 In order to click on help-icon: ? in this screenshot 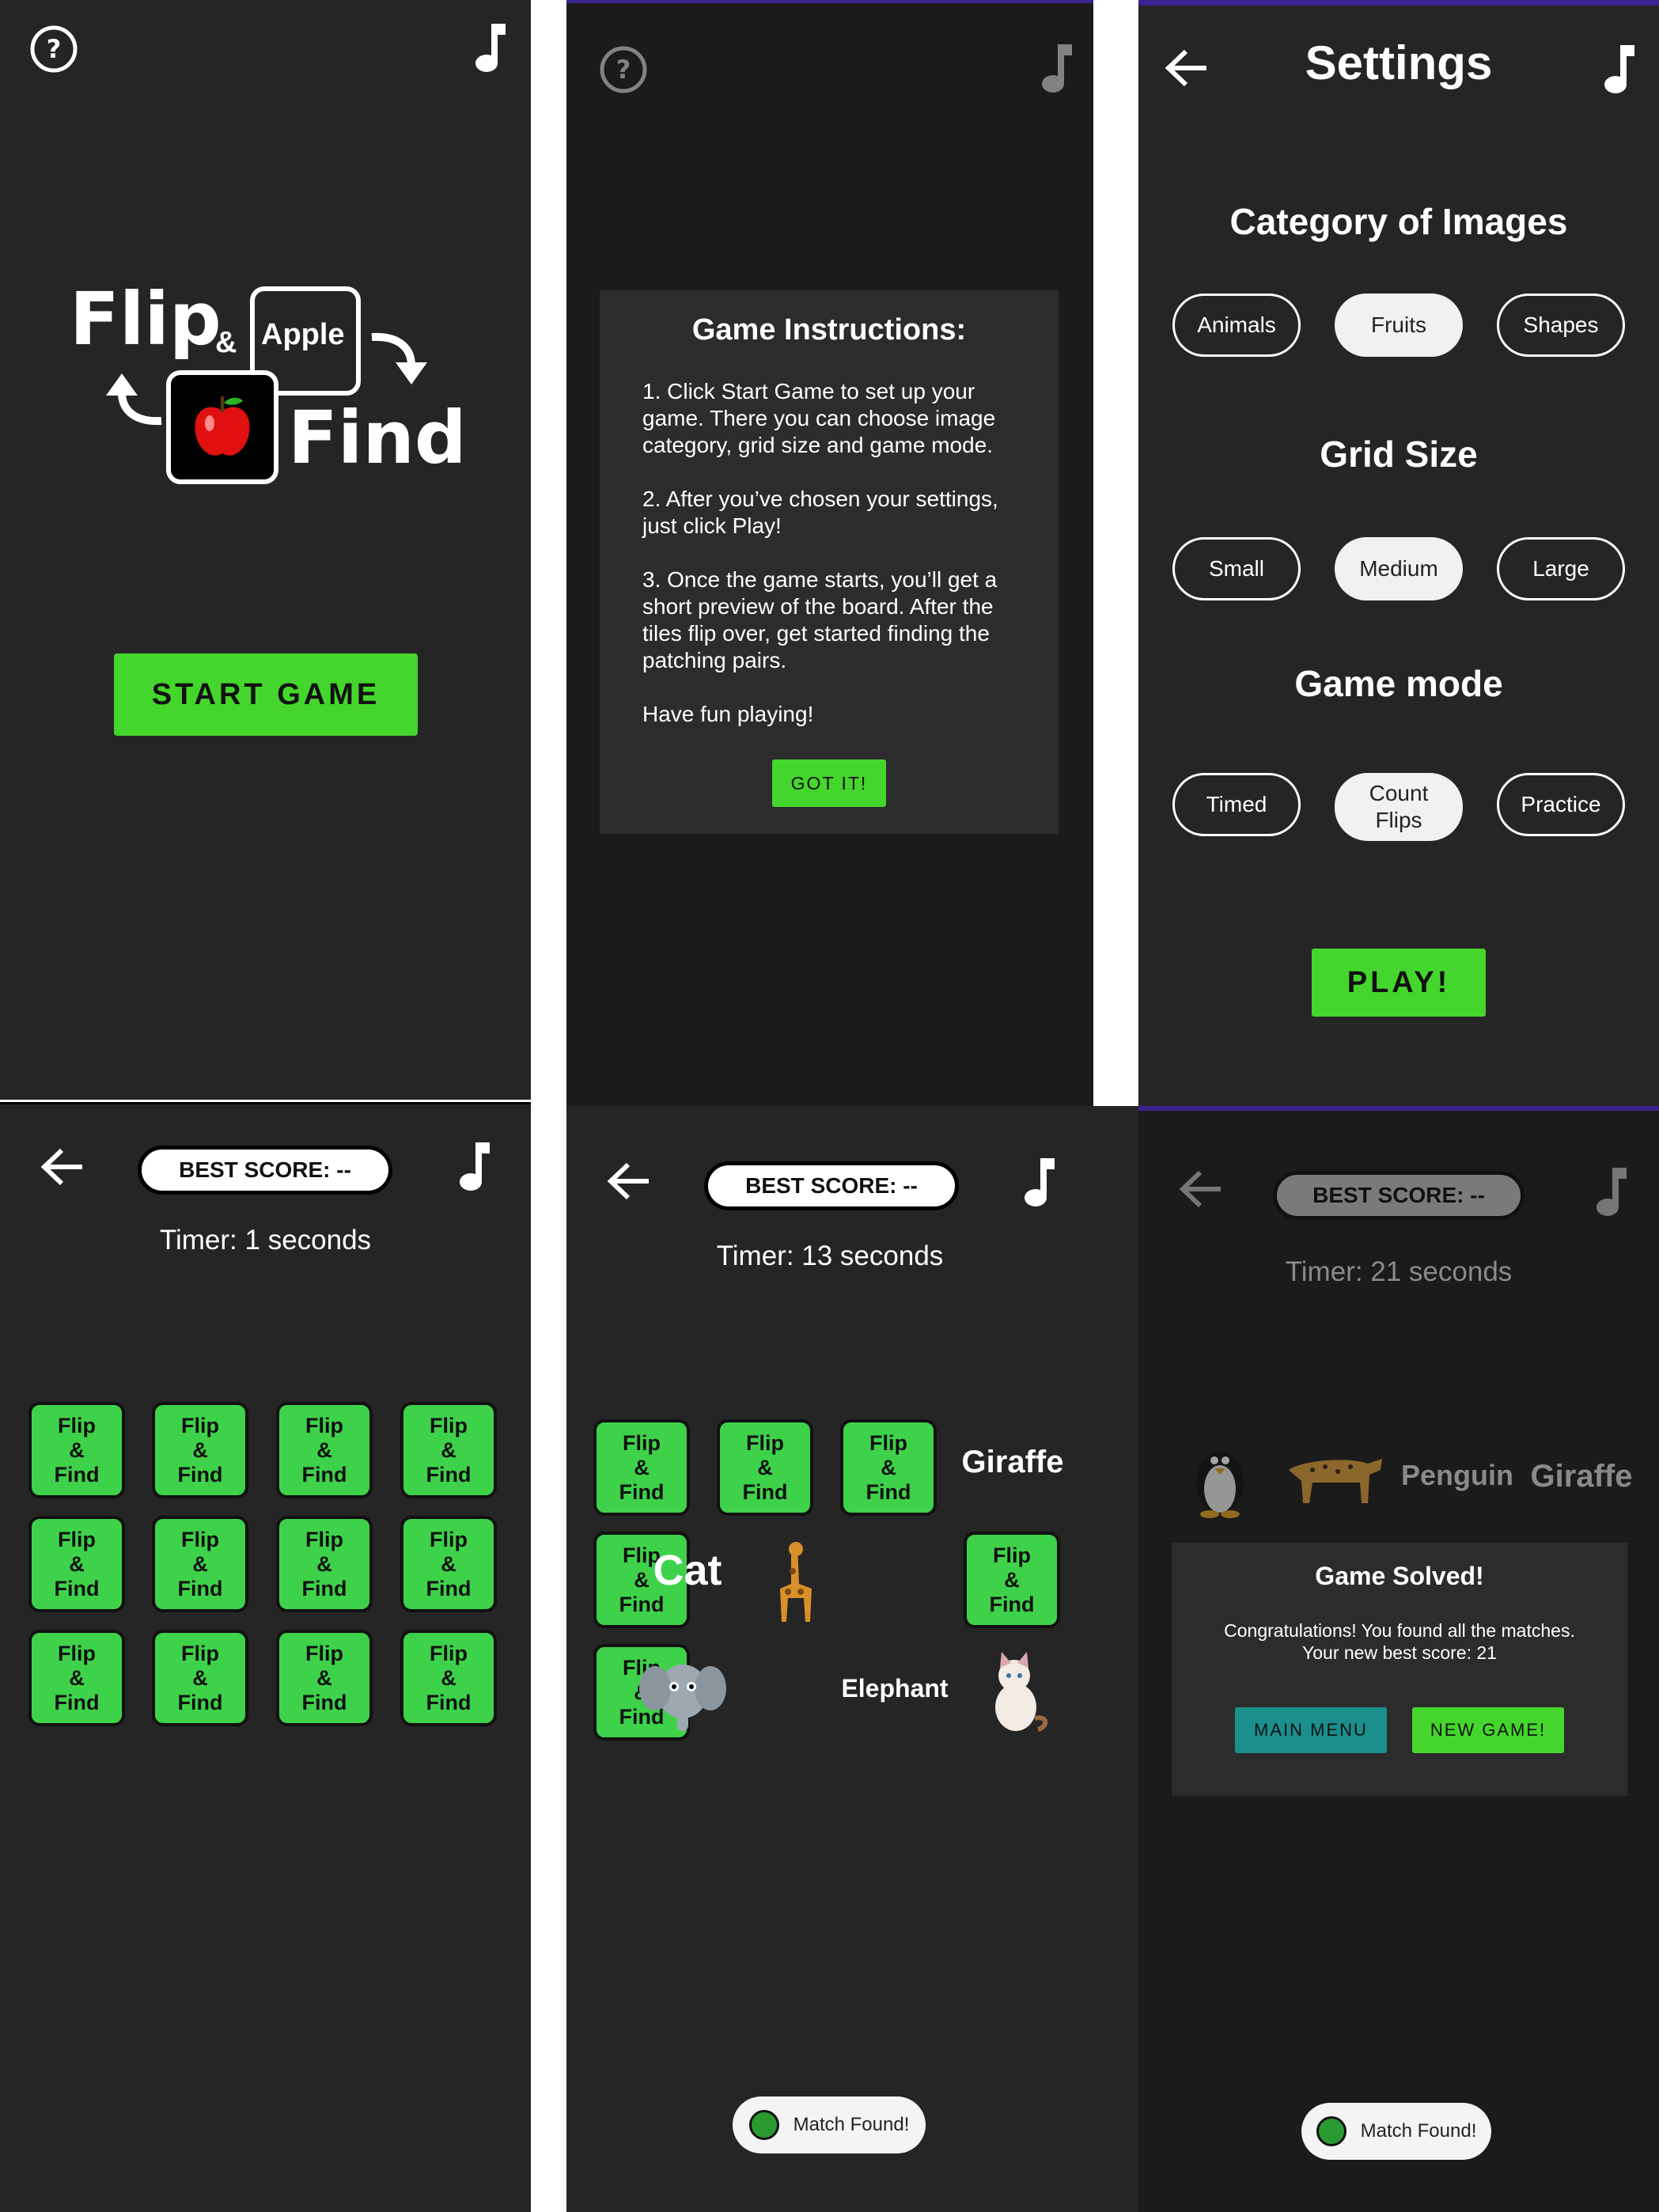, I will do `click(54, 49)`.